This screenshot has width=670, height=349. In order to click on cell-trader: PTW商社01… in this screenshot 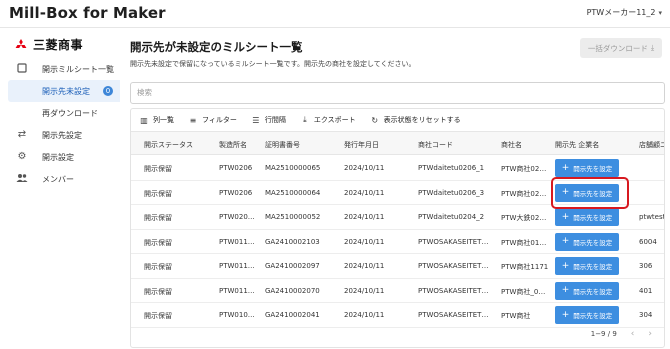, I will do `click(524, 242)`.